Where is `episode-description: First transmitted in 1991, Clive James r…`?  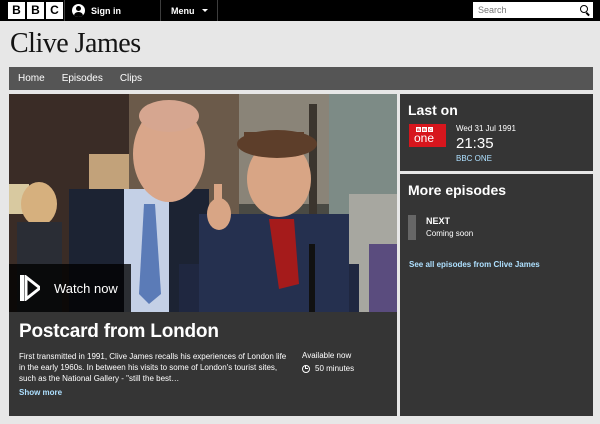
episode-description: First transmitted in 1991, Clive James r… is located at coordinates (153, 367).